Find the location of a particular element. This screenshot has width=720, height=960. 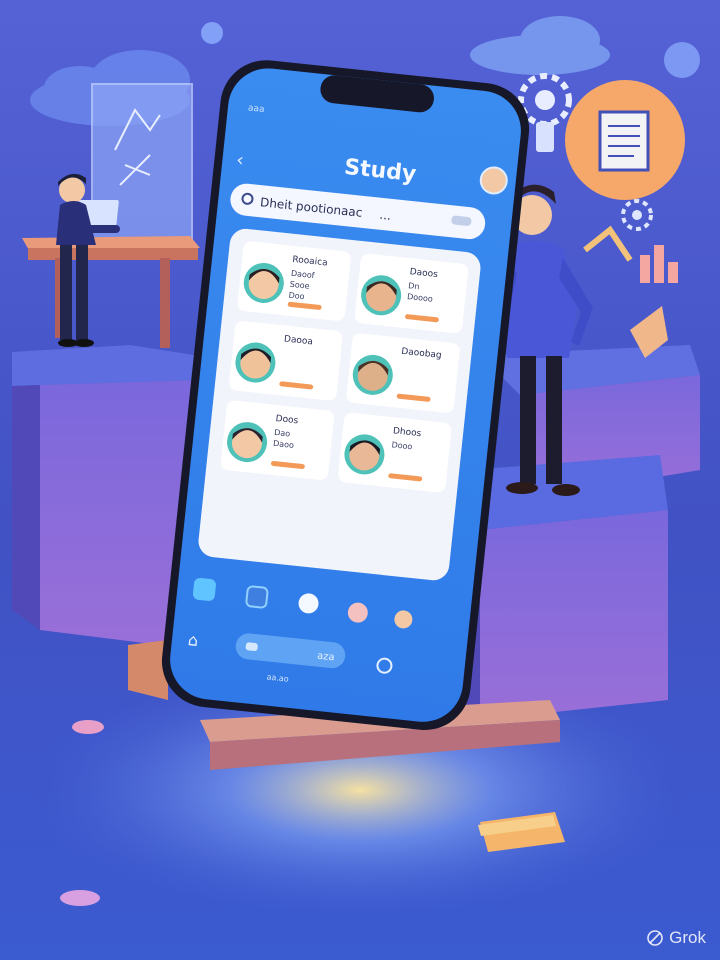

home-icon is located at coordinates (204, 589).